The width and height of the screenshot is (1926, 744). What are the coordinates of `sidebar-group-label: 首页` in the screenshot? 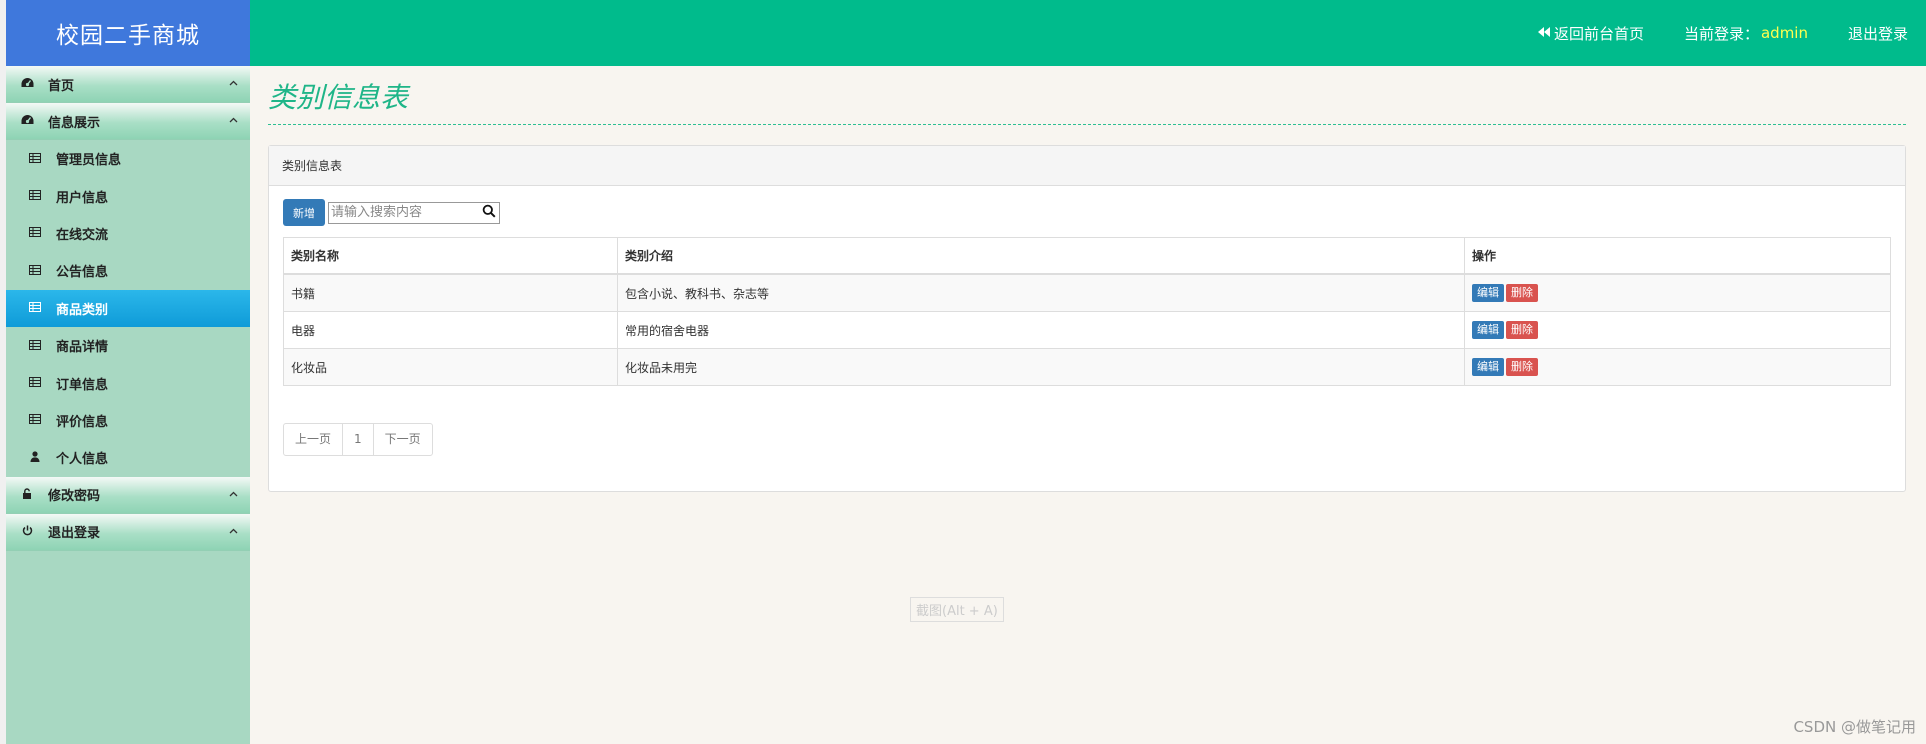 It's located at (61, 86).